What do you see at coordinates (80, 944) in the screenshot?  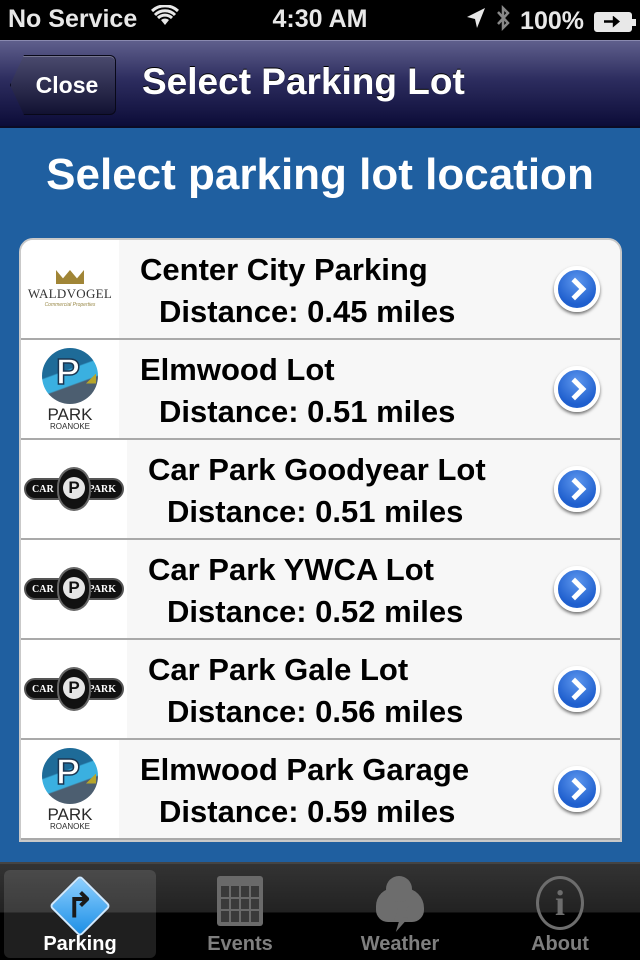 I see `tab-label: Parking` at bounding box center [80, 944].